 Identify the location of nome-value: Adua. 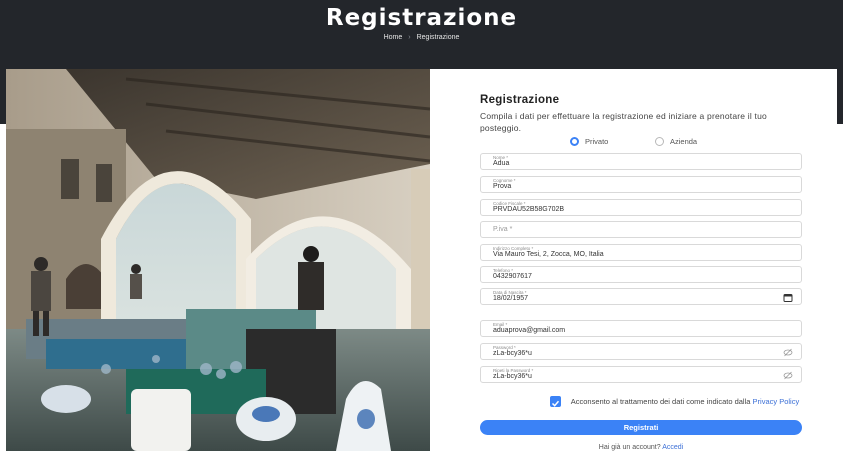
(501, 163).